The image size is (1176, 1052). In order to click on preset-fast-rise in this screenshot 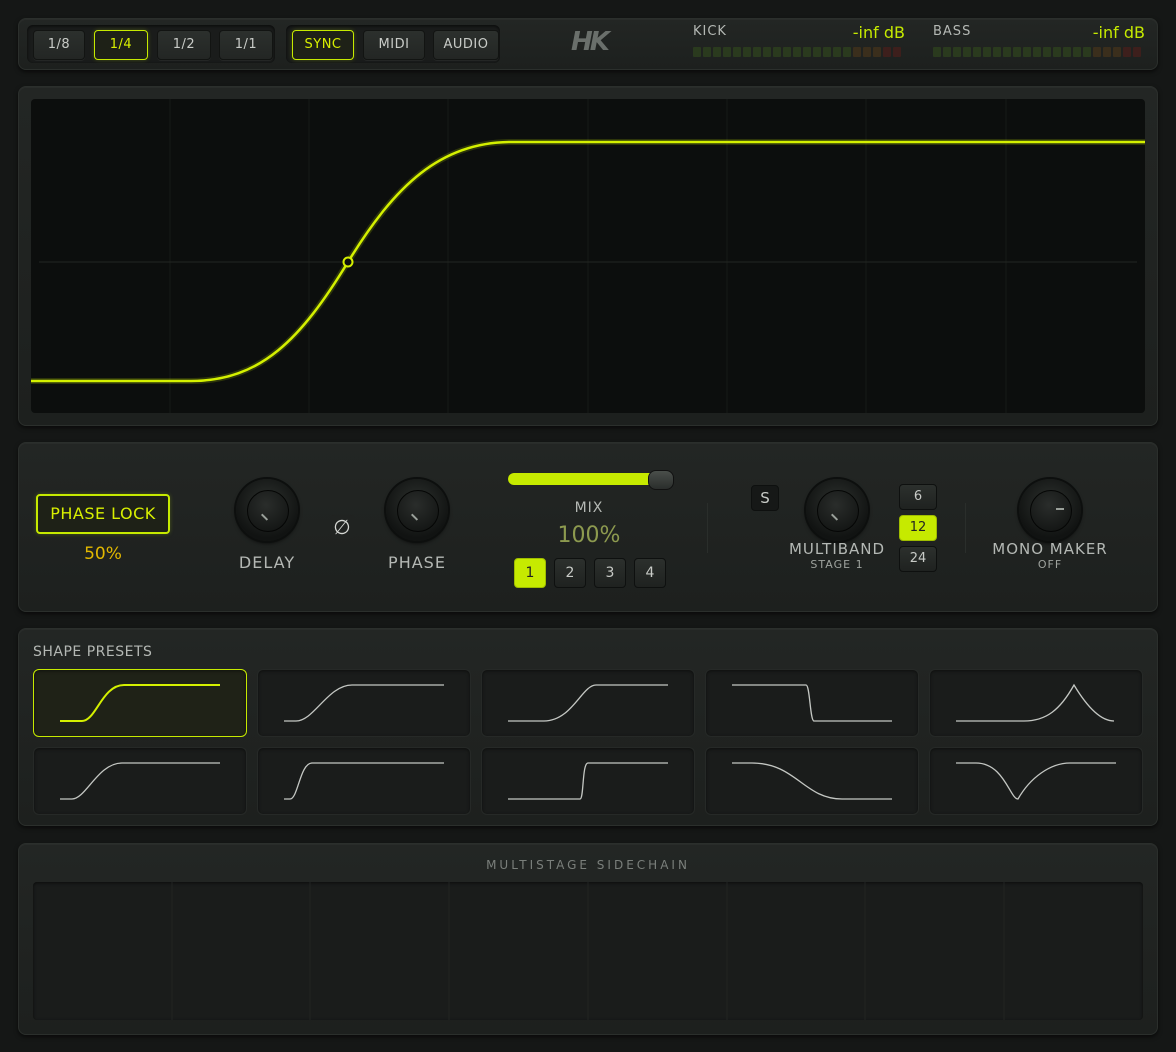, I will do `click(364, 781)`.